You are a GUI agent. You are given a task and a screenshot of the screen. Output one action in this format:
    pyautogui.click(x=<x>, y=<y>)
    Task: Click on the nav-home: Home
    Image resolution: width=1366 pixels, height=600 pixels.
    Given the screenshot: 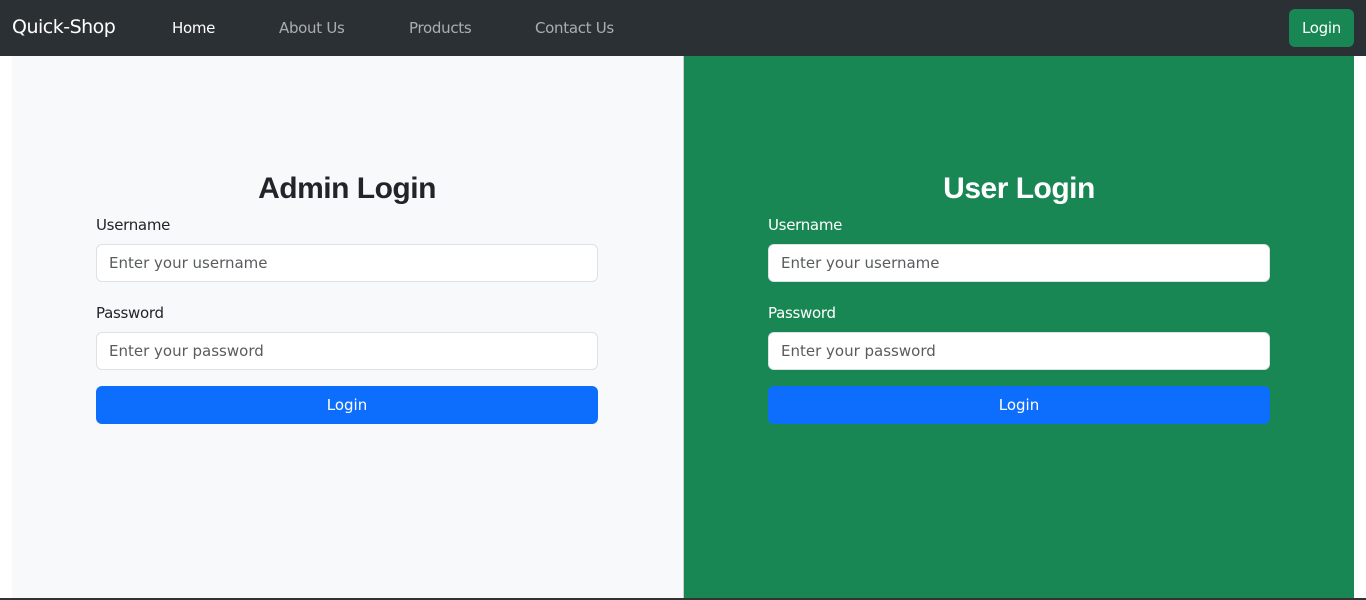 What is the action you would take?
    pyautogui.click(x=193, y=28)
    